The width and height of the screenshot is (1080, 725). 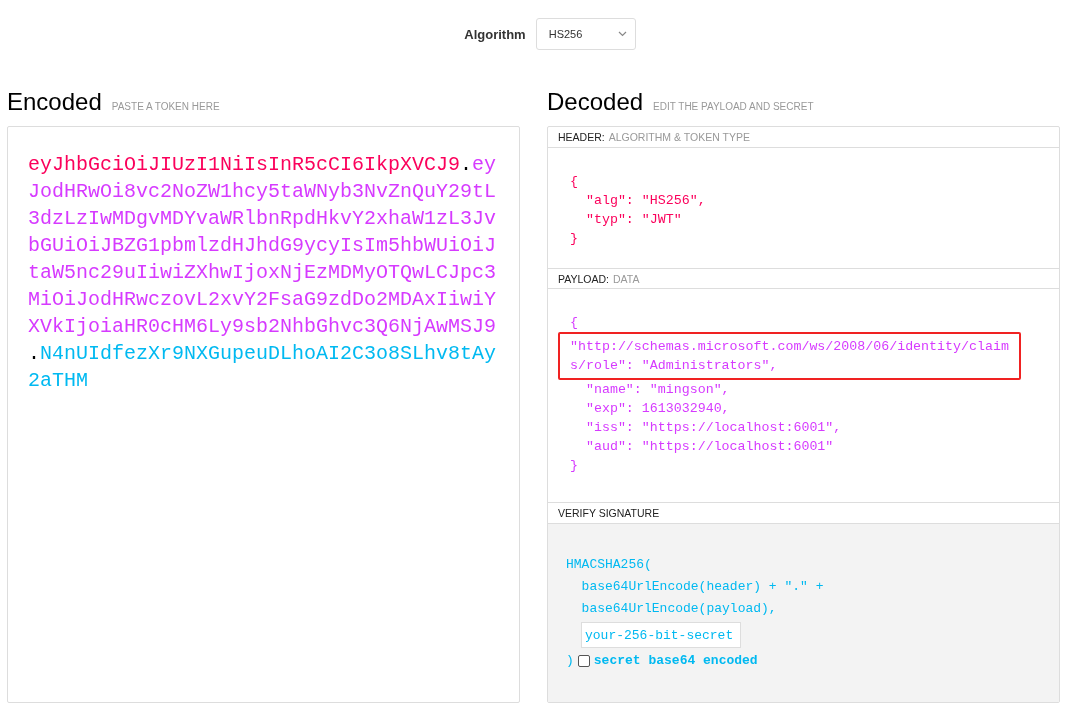 I want to click on payload-sublabel: DATA, so click(x=626, y=278).